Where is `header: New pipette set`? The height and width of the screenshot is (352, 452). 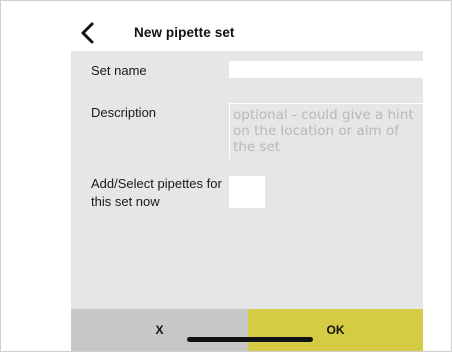 header: New pipette set is located at coordinates (247, 34).